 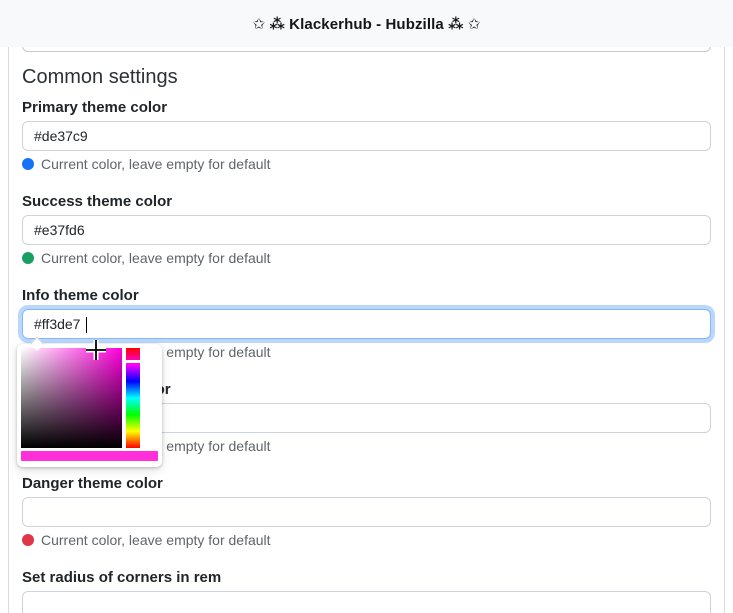 I want to click on field-group-radius: Set radius of corners in rem, so click(x=366, y=591).